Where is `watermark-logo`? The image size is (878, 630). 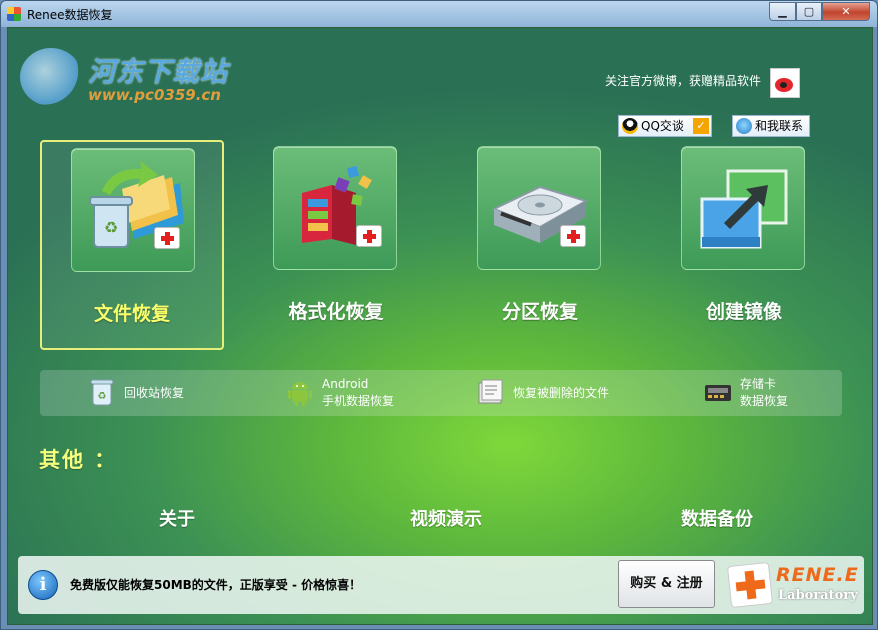
watermark-logo is located at coordinates (51, 77).